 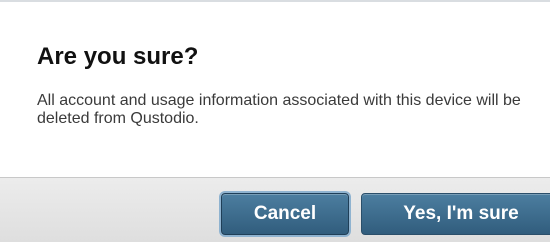 I want to click on dialog-title: Are you sure?, so click(x=118, y=56).